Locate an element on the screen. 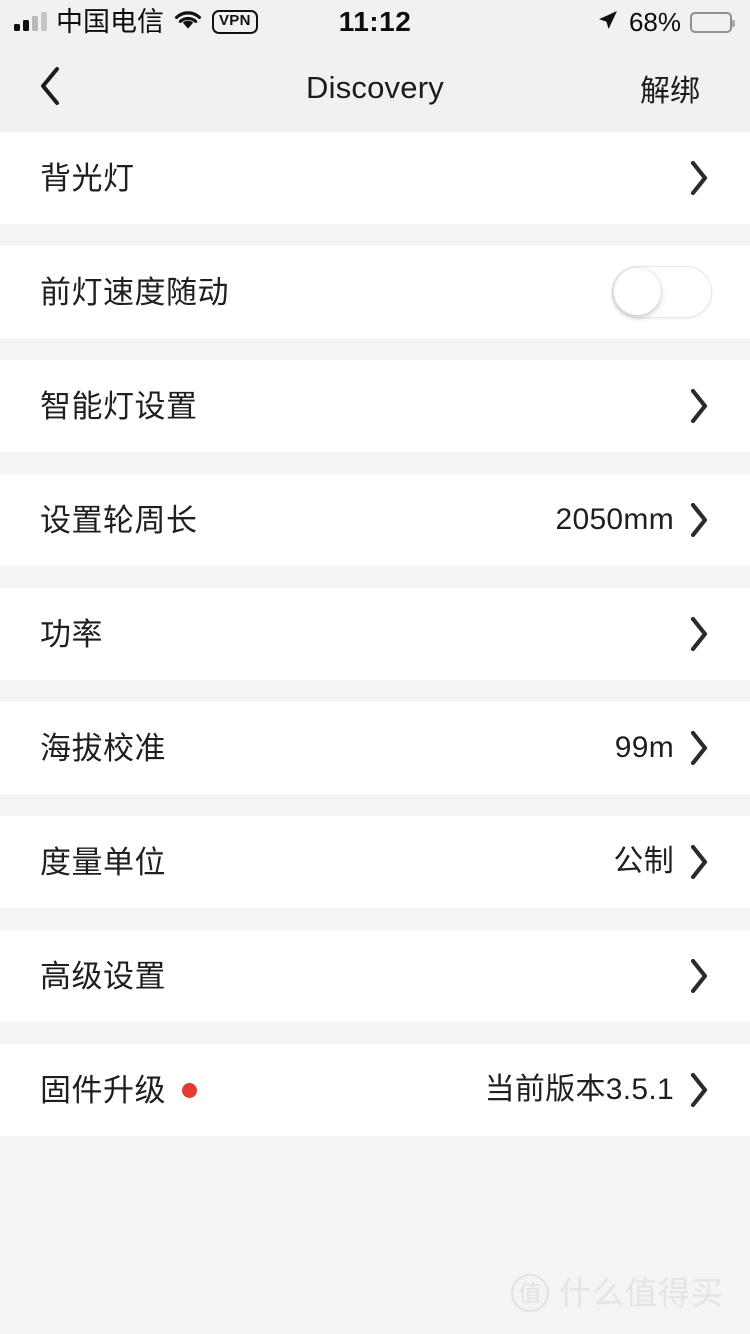  settings-row-accessory: 当前版本3.5.1 is located at coordinates (598, 1090).